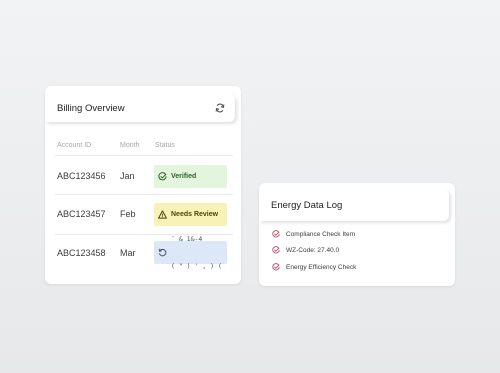 Image resolution: width=500 pixels, height=373 pixels. Describe the element at coordinates (184, 176) in the screenshot. I see `status-text: Verified` at that location.